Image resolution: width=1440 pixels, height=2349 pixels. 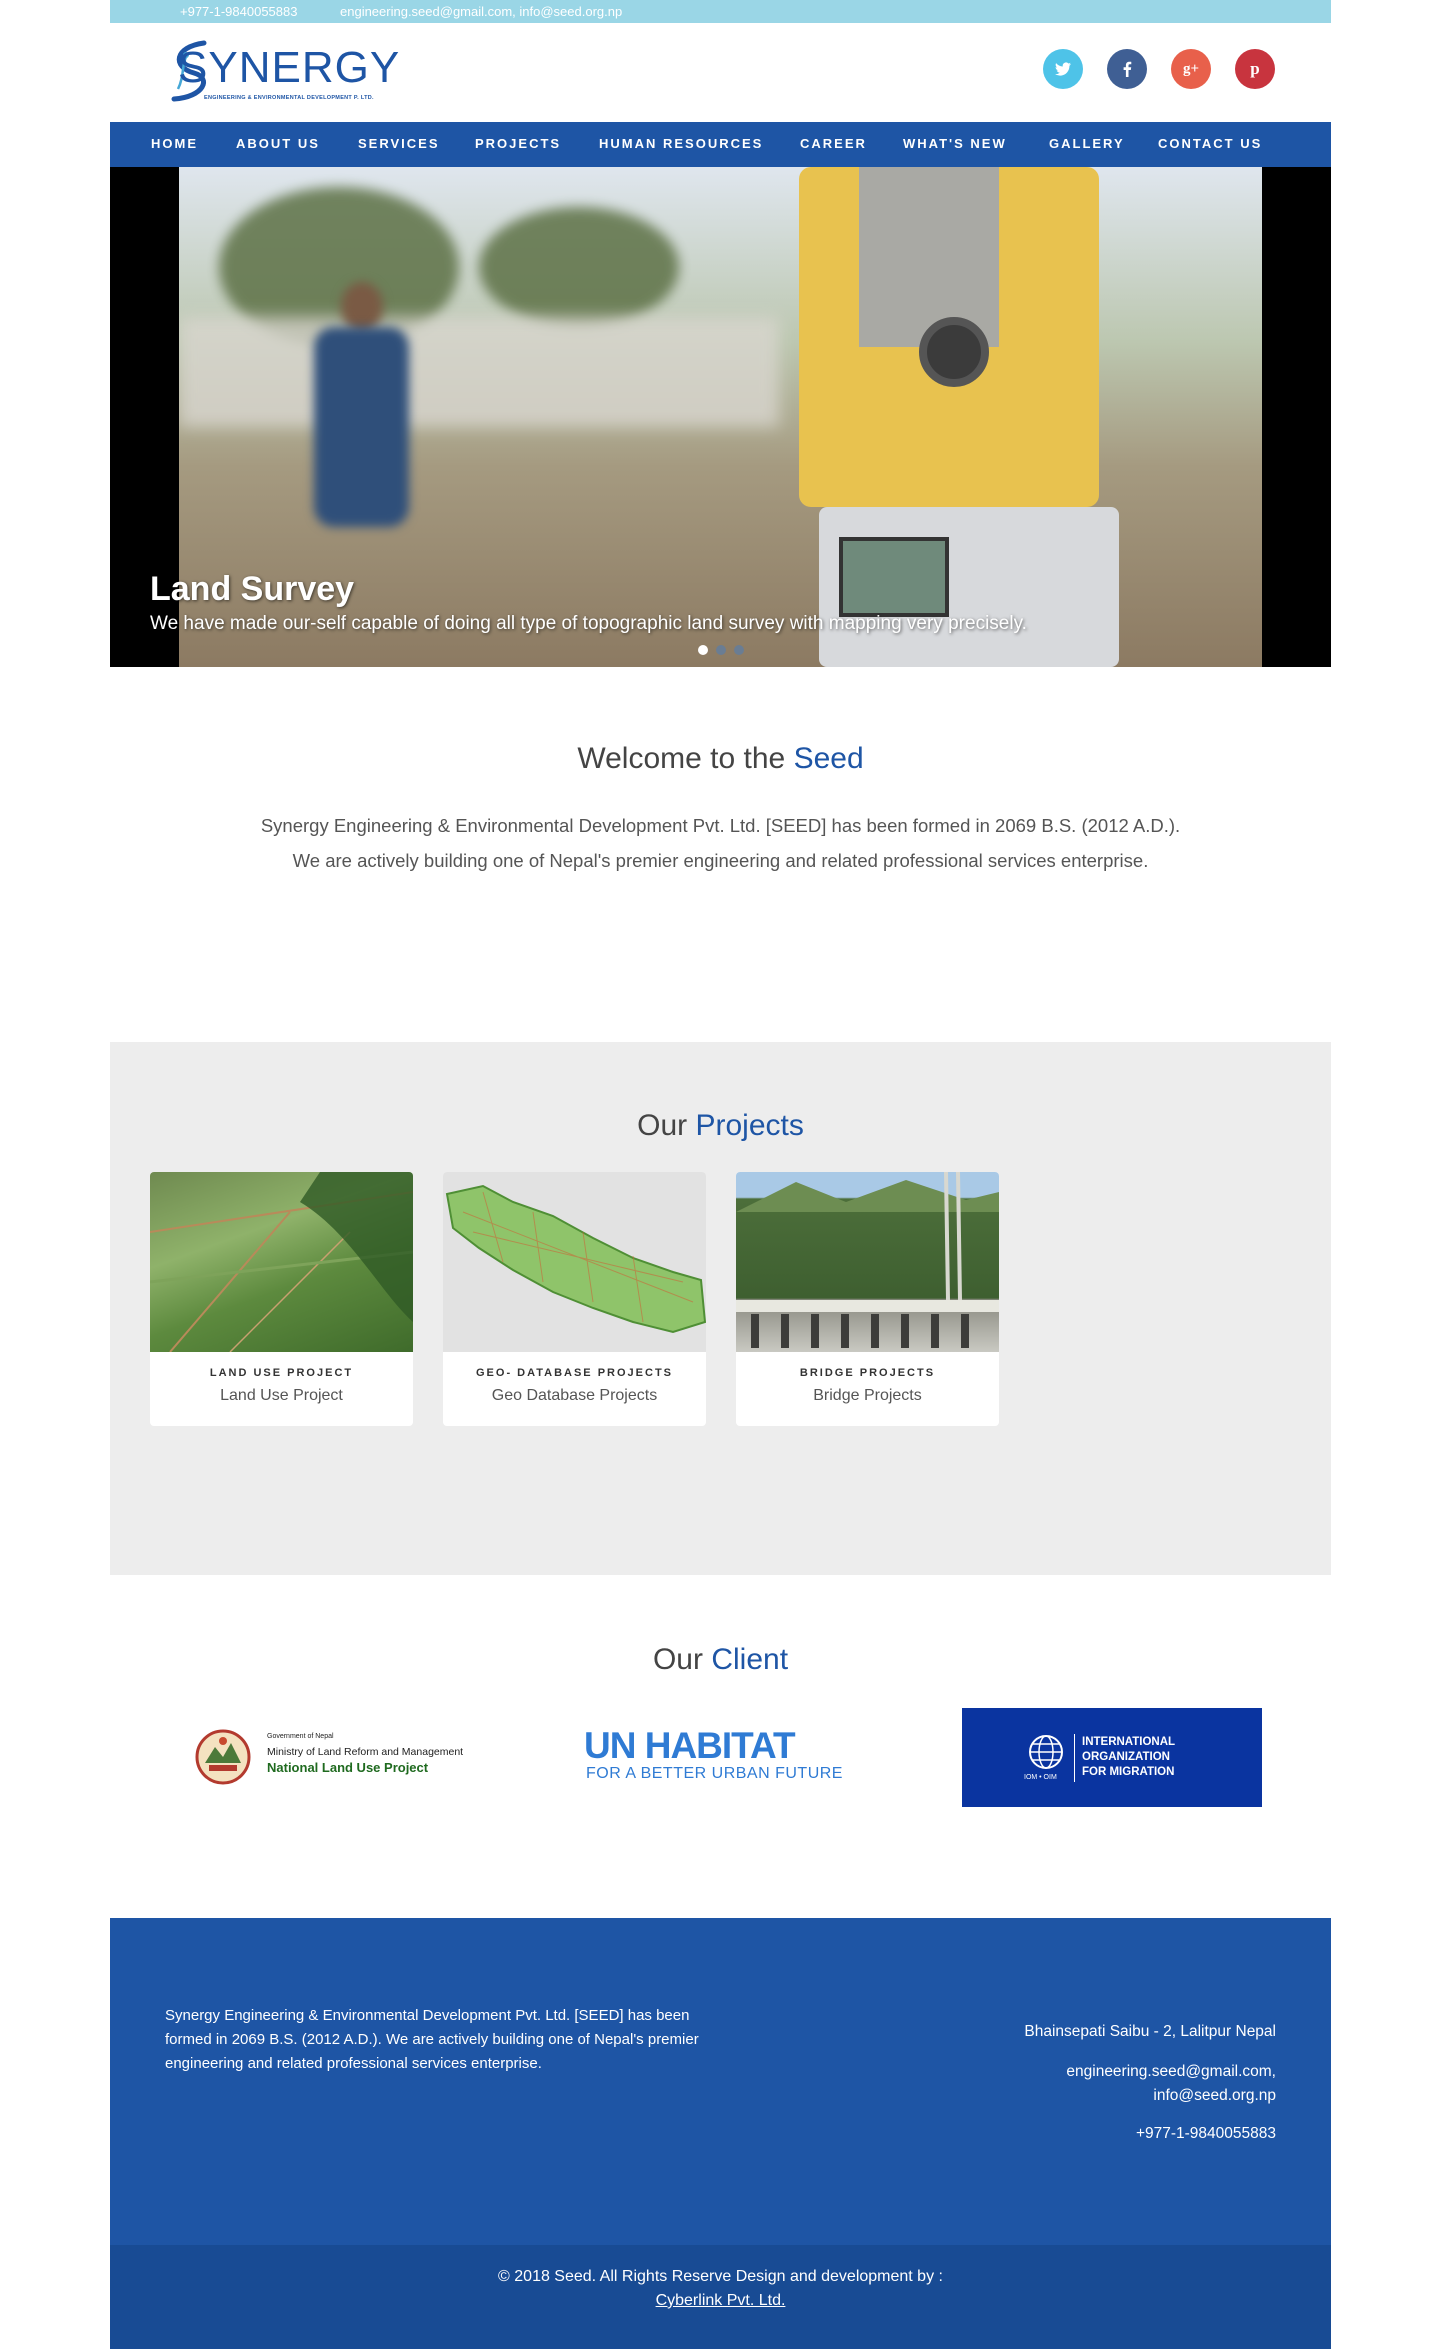 I want to click on footer-email-2: info@seed.org.np, so click(x=1214, y=2096).